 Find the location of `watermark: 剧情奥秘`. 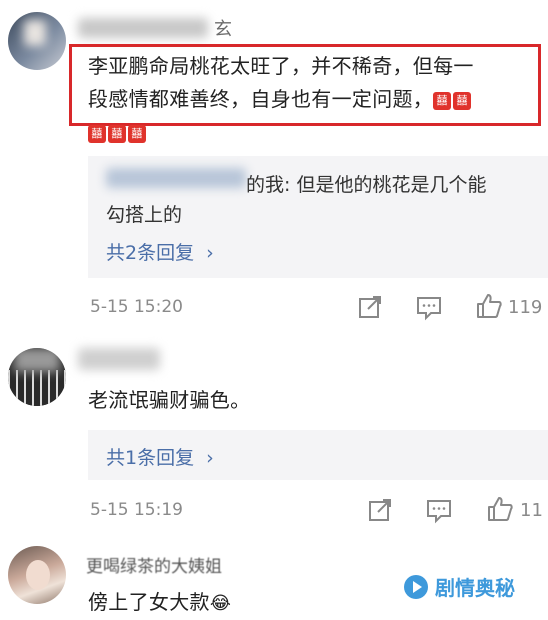

watermark: 剧情奥秘 is located at coordinates (458, 586).